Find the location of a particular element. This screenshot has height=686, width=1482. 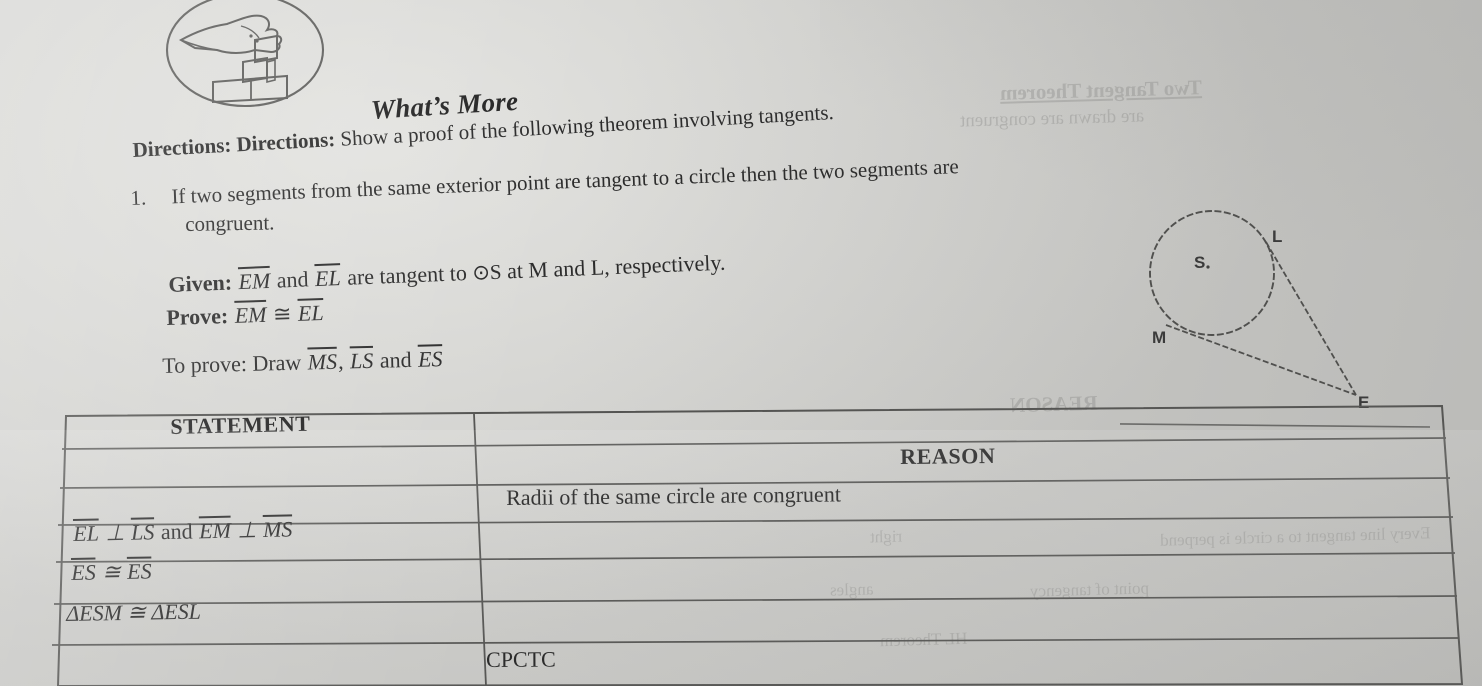

given-circle-s: ⊙S is located at coordinates (487, 272).